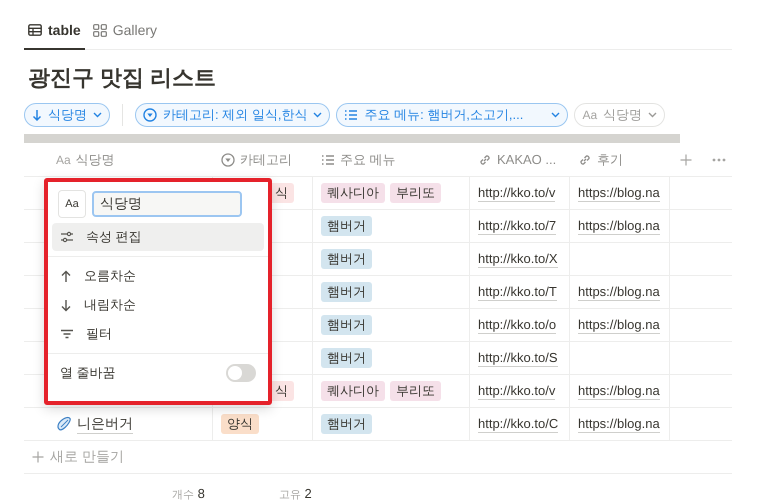 Image resolution: width=760 pixels, height=503 pixels. I want to click on url-link: http://kko.to/T, so click(517, 292).